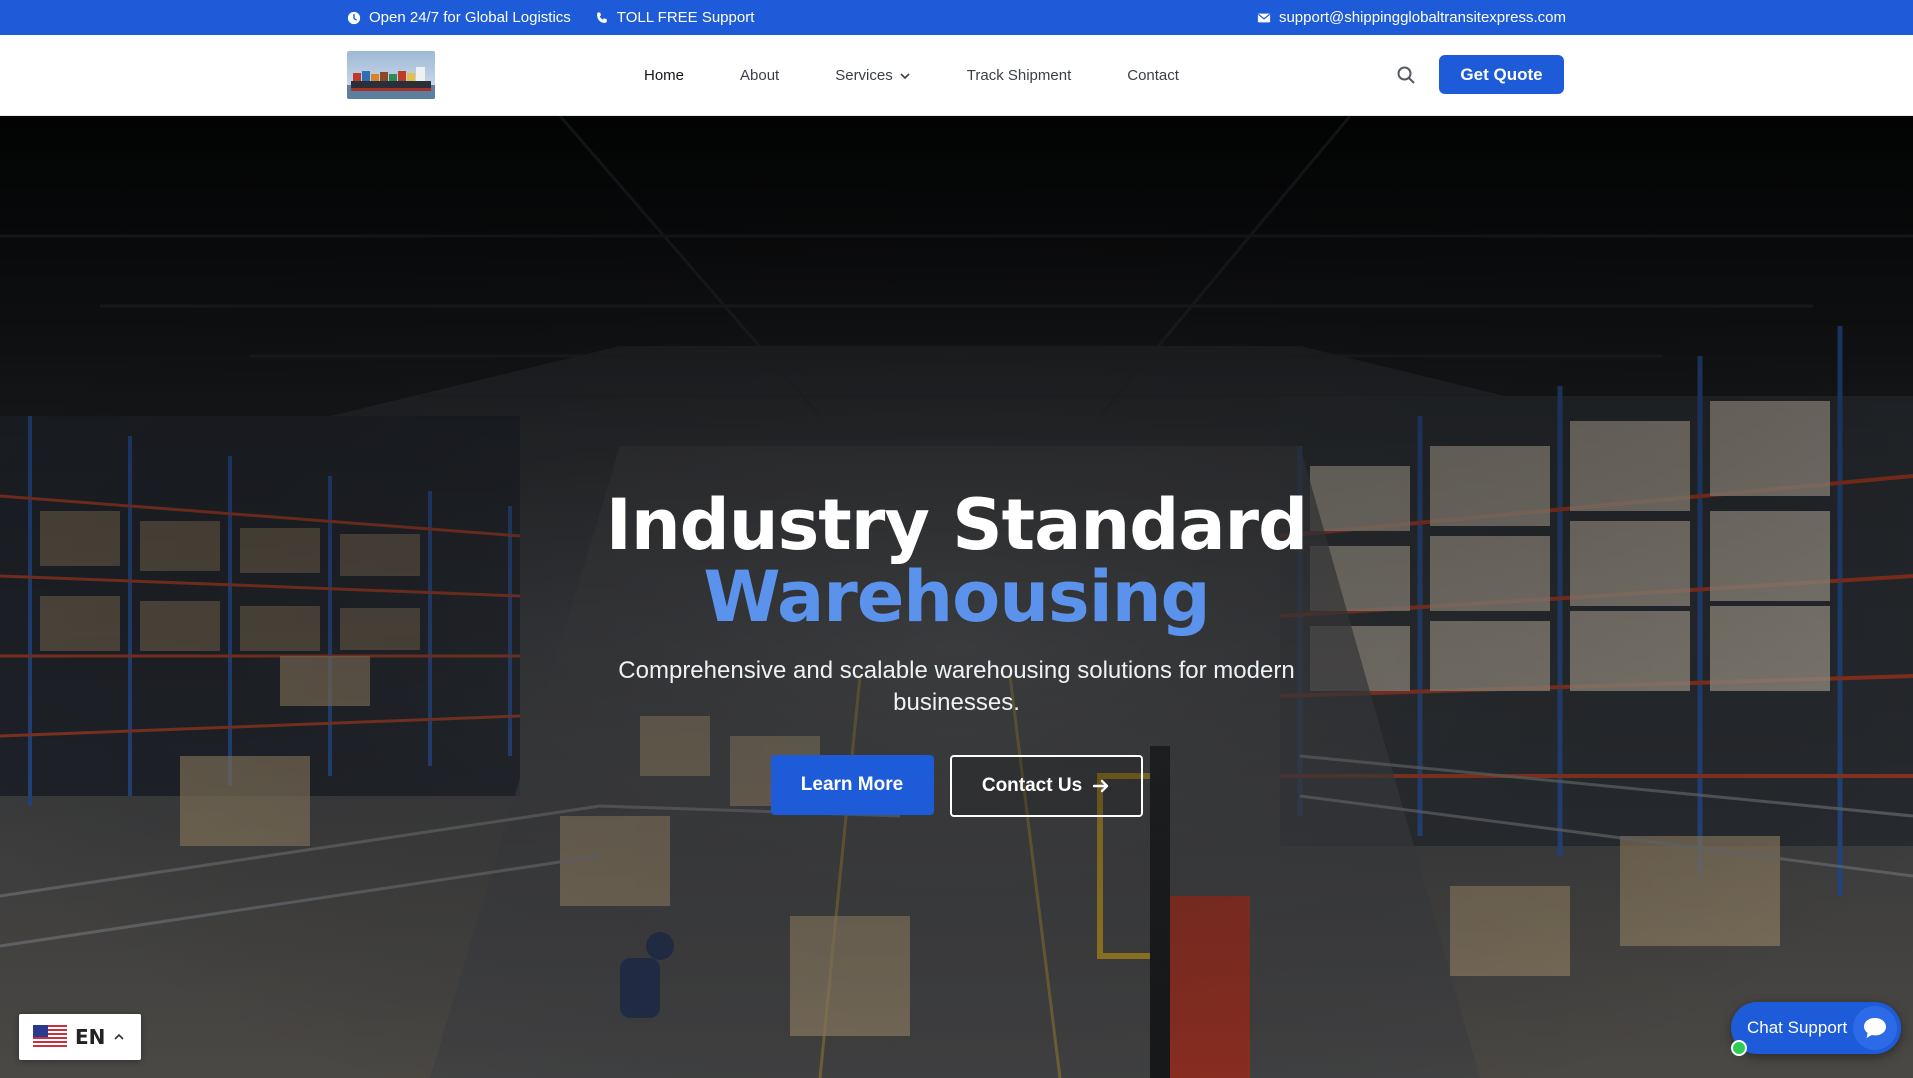 The height and width of the screenshot is (1078, 1913). Describe the element at coordinates (1100, 786) in the screenshot. I see `arrow-right-icon` at that location.